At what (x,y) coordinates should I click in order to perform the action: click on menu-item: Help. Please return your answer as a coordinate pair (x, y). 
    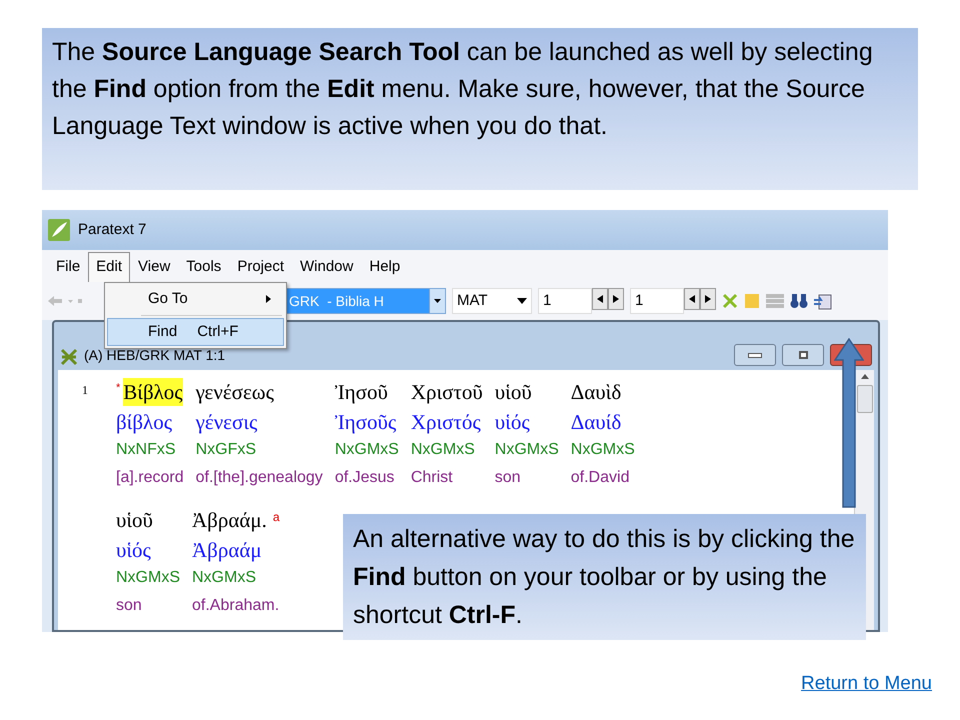
    Looking at the image, I should click on (384, 267).